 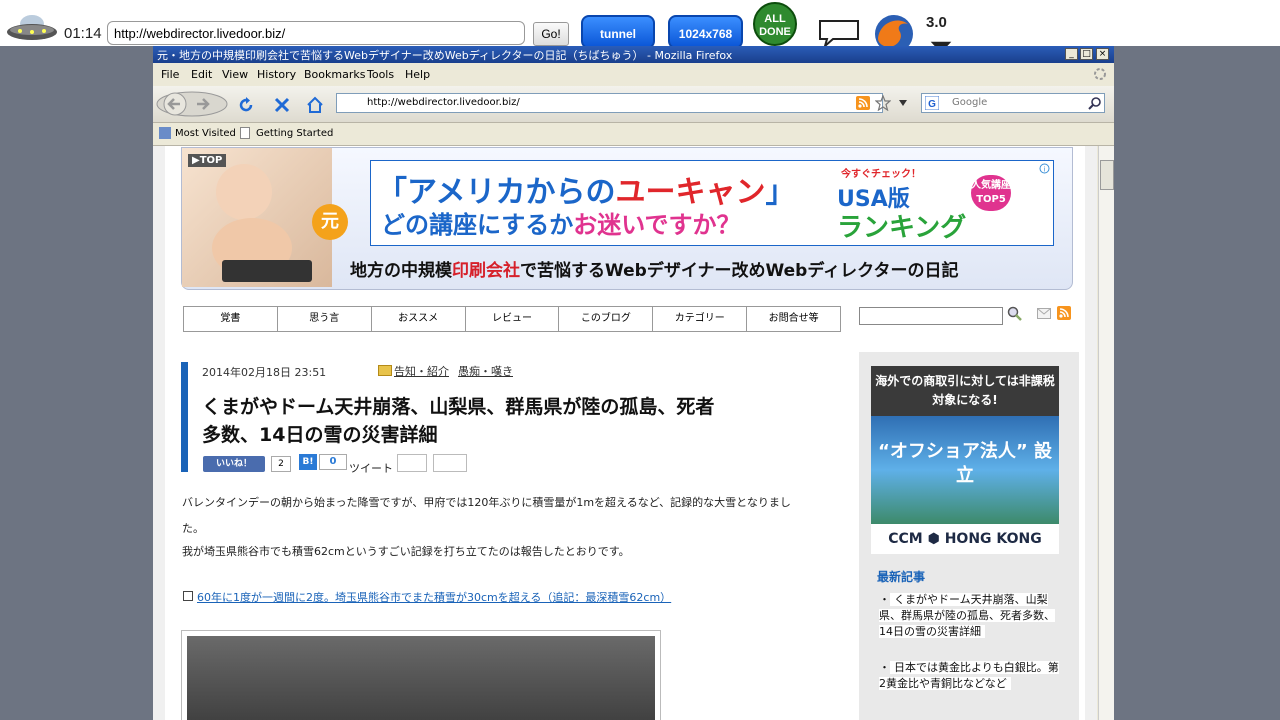 I want to click on ad-text: 」, so click(x=780, y=192).